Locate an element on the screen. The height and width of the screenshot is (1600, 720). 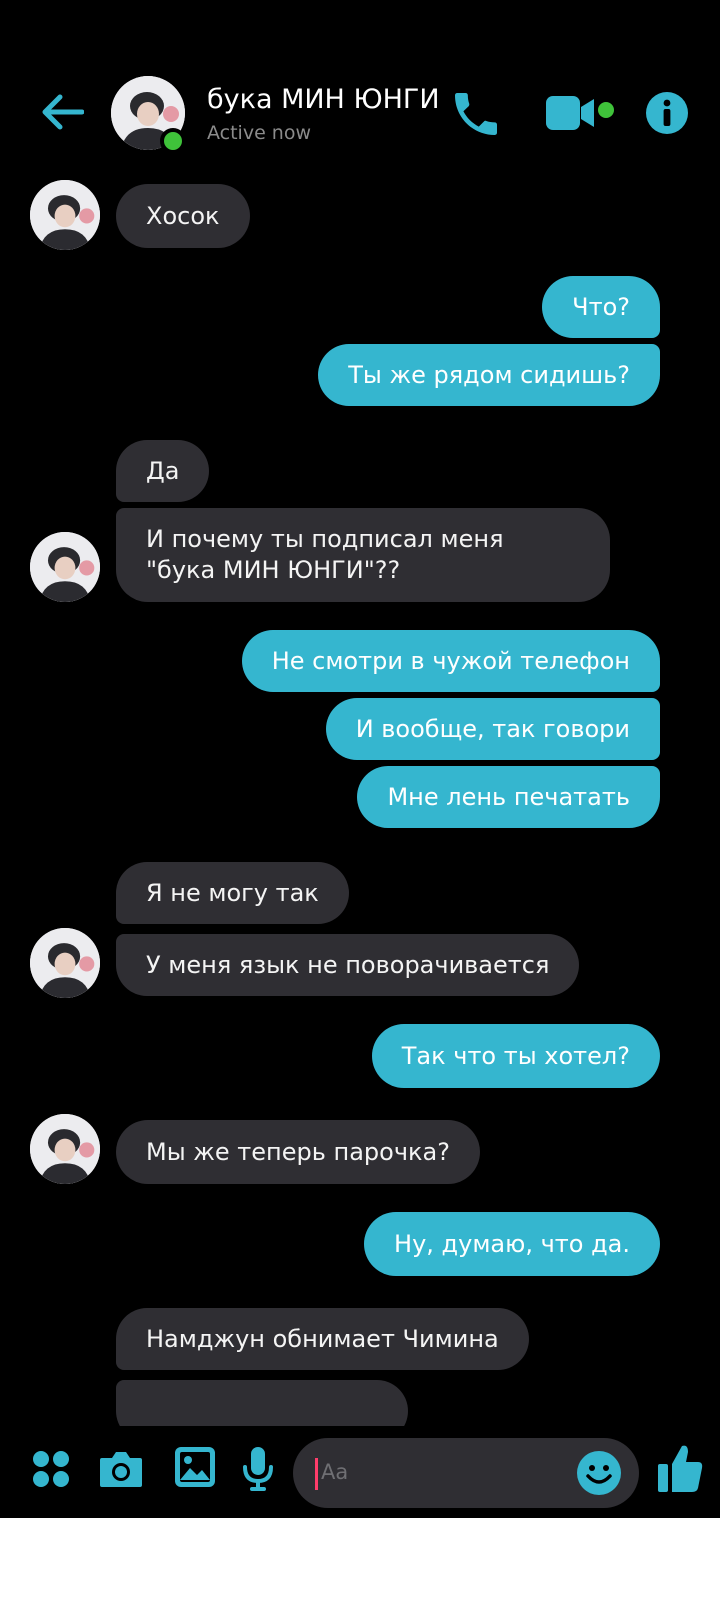
back-button is located at coordinates (62, 112).